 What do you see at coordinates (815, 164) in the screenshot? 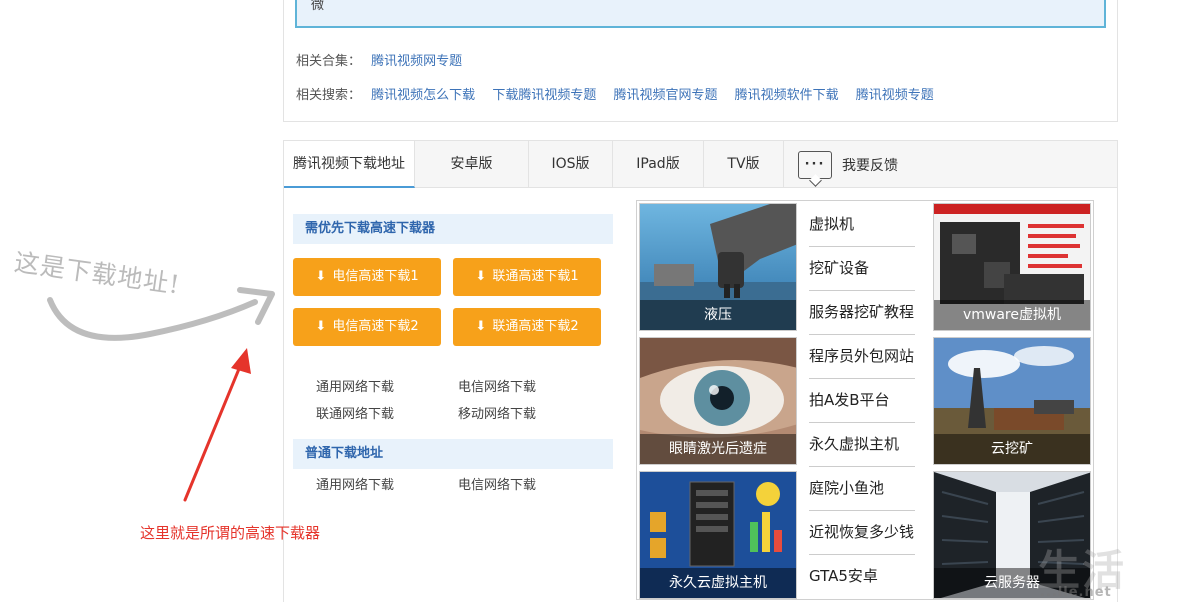
I see `chat-bubble-icon: ···` at bounding box center [815, 164].